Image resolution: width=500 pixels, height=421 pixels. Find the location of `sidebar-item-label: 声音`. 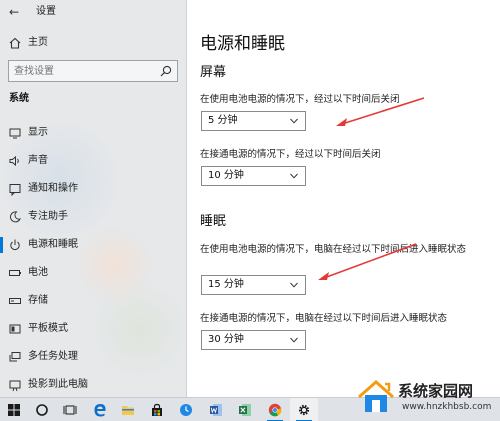

sidebar-item-label: 声音 is located at coordinates (38, 160).